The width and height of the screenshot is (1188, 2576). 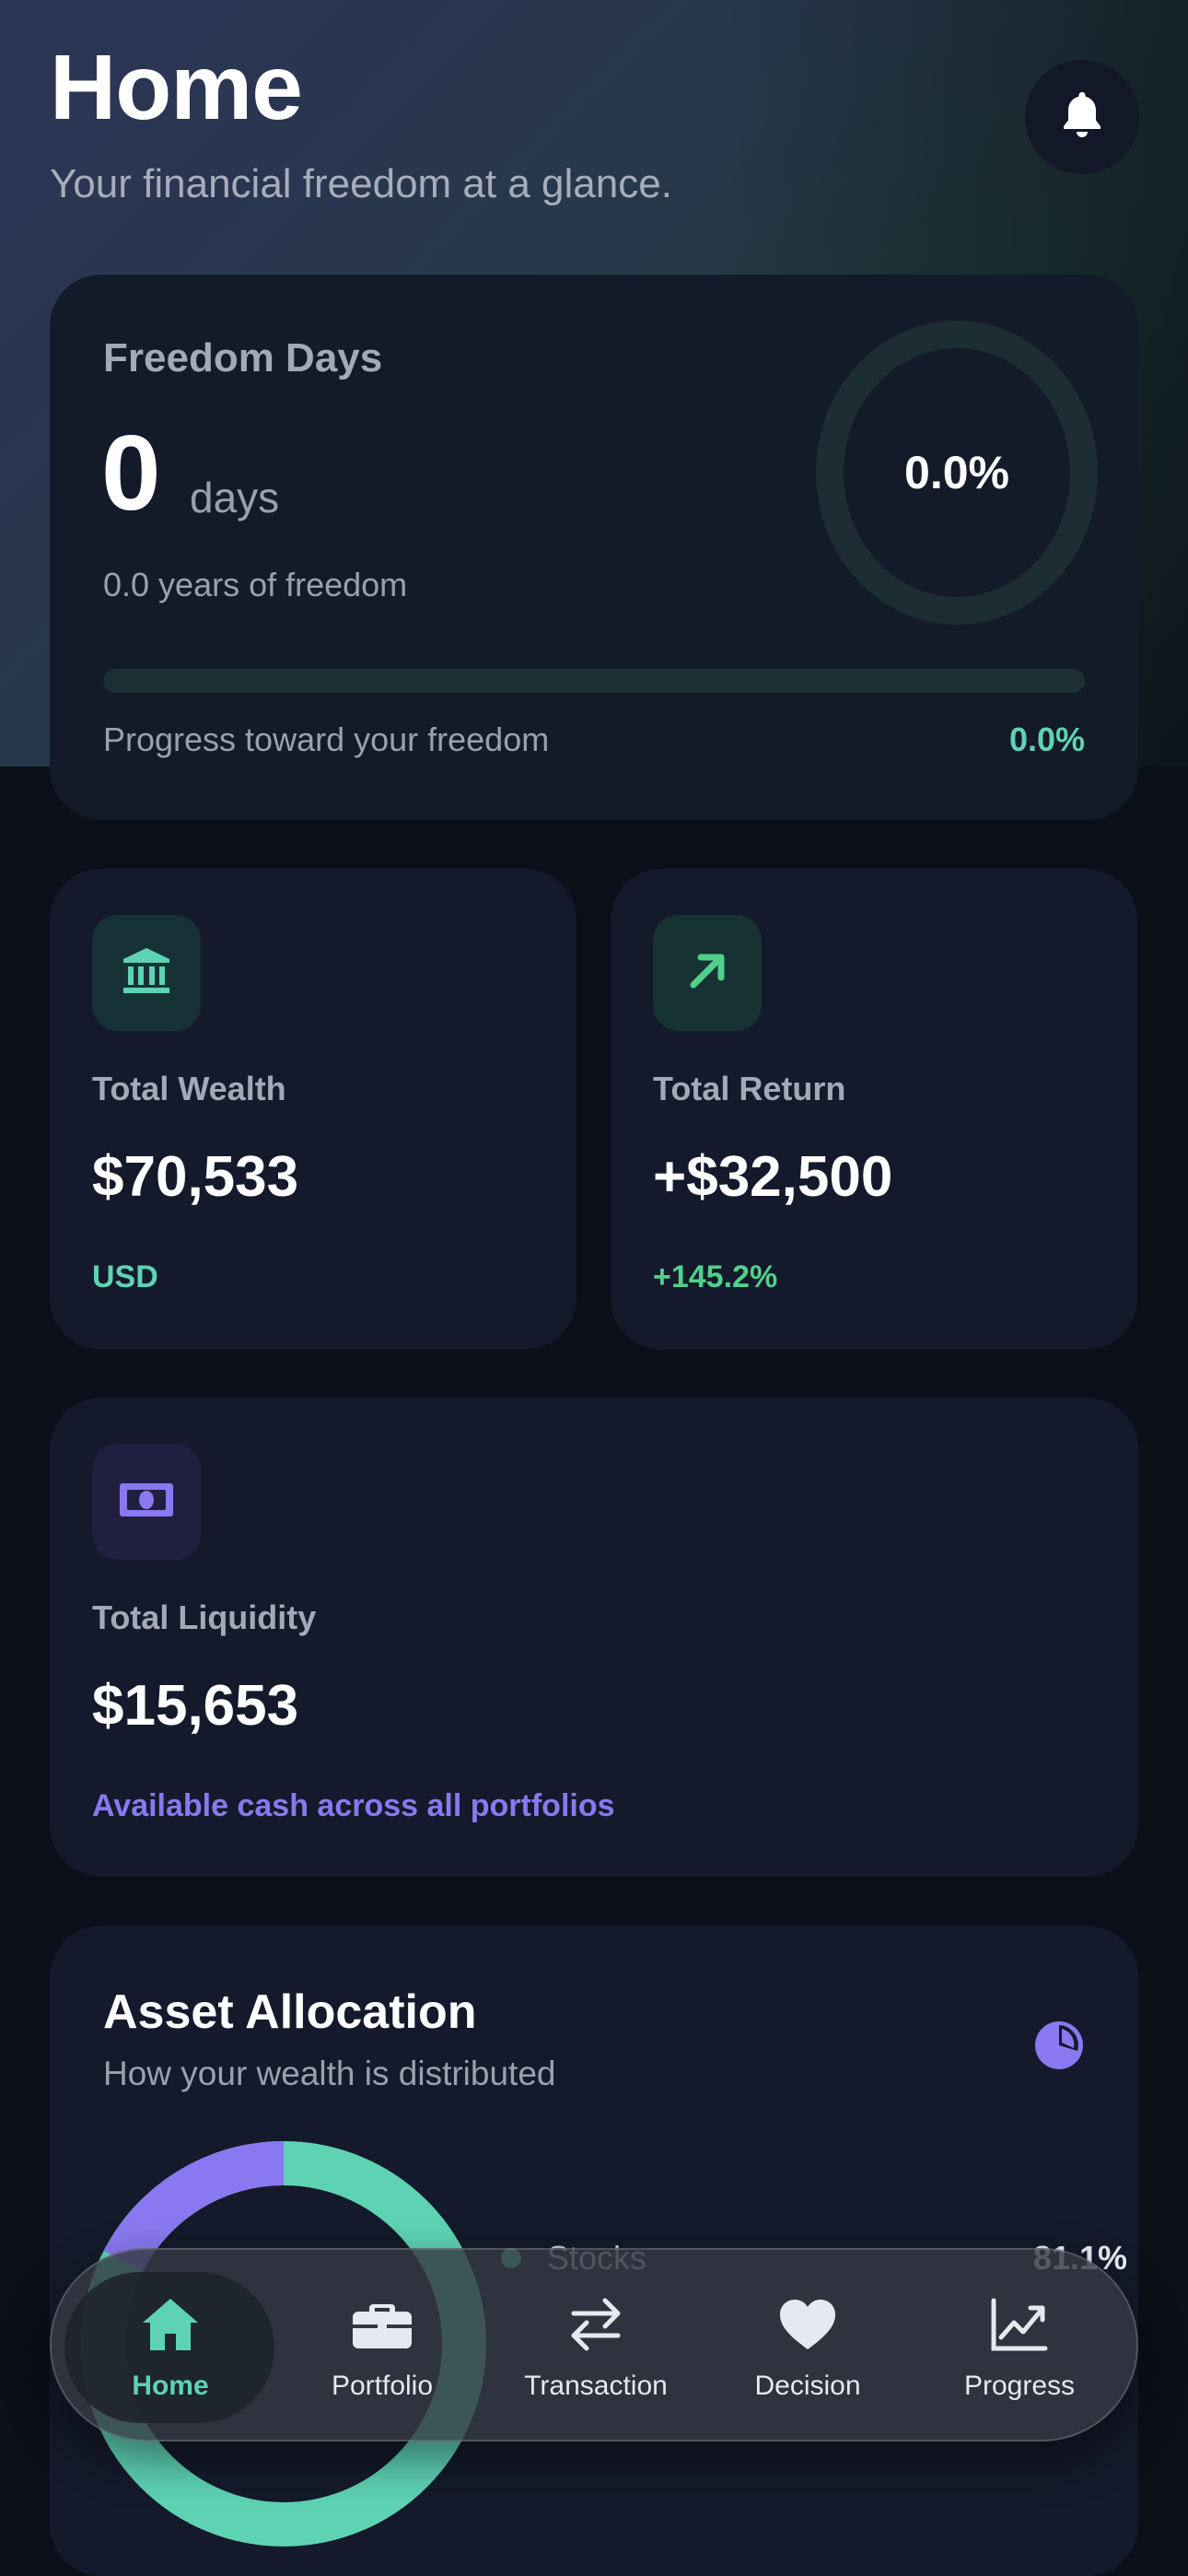 I want to click on bank-icon-box, so click(x=146, y=973).